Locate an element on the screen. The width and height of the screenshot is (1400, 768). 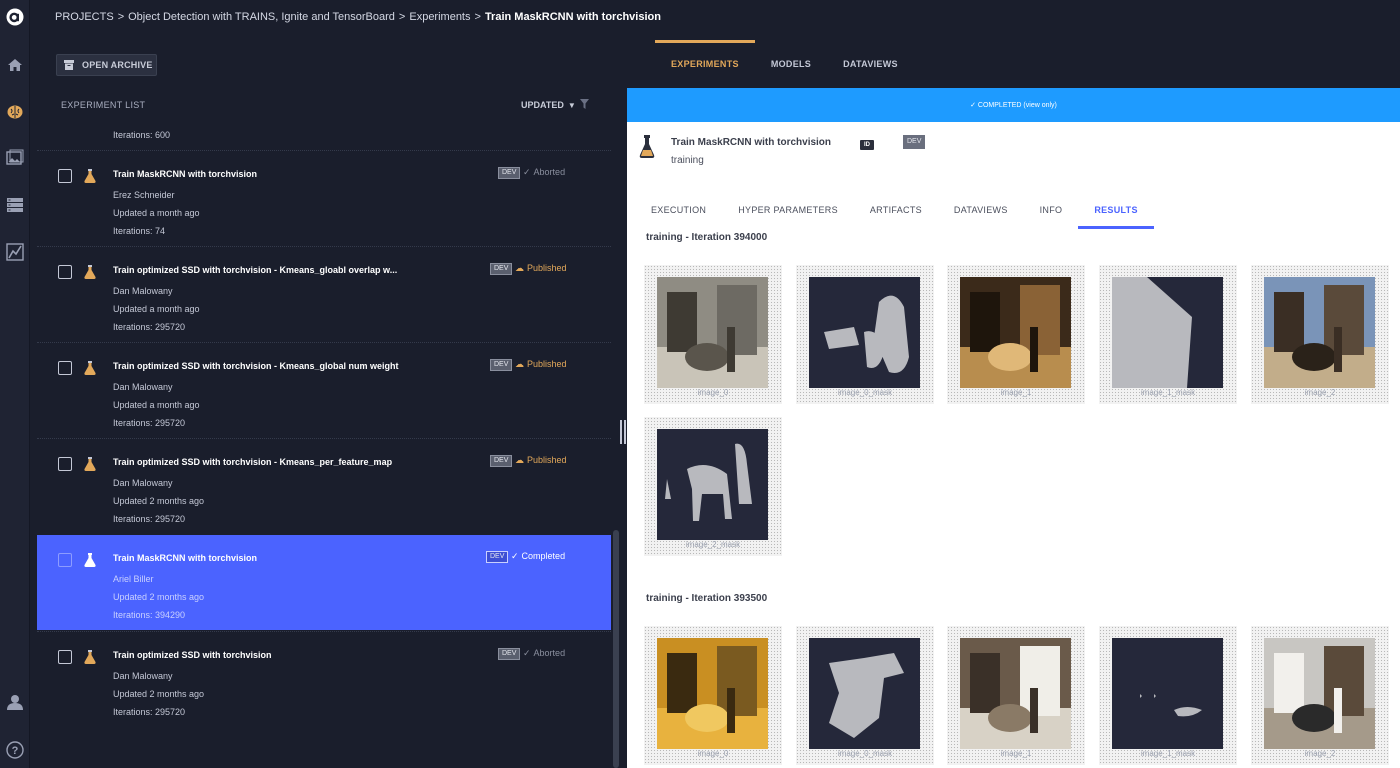
results-section-title: training - Iteration 394000 is located at coordinates (707, 237).